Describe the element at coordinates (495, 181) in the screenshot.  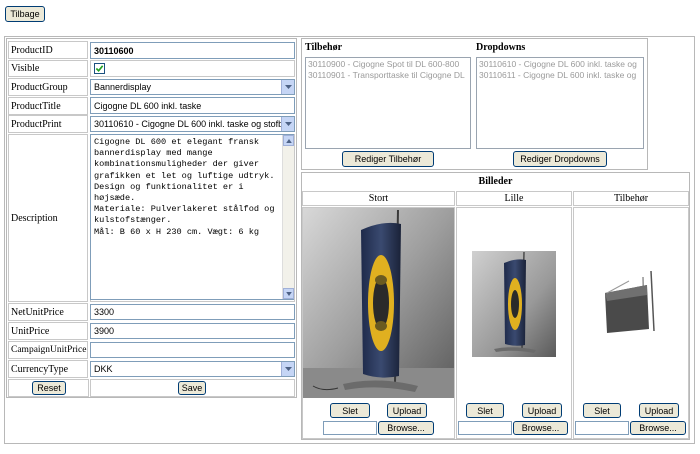
I see `billeder-header: Billeder` at that location.